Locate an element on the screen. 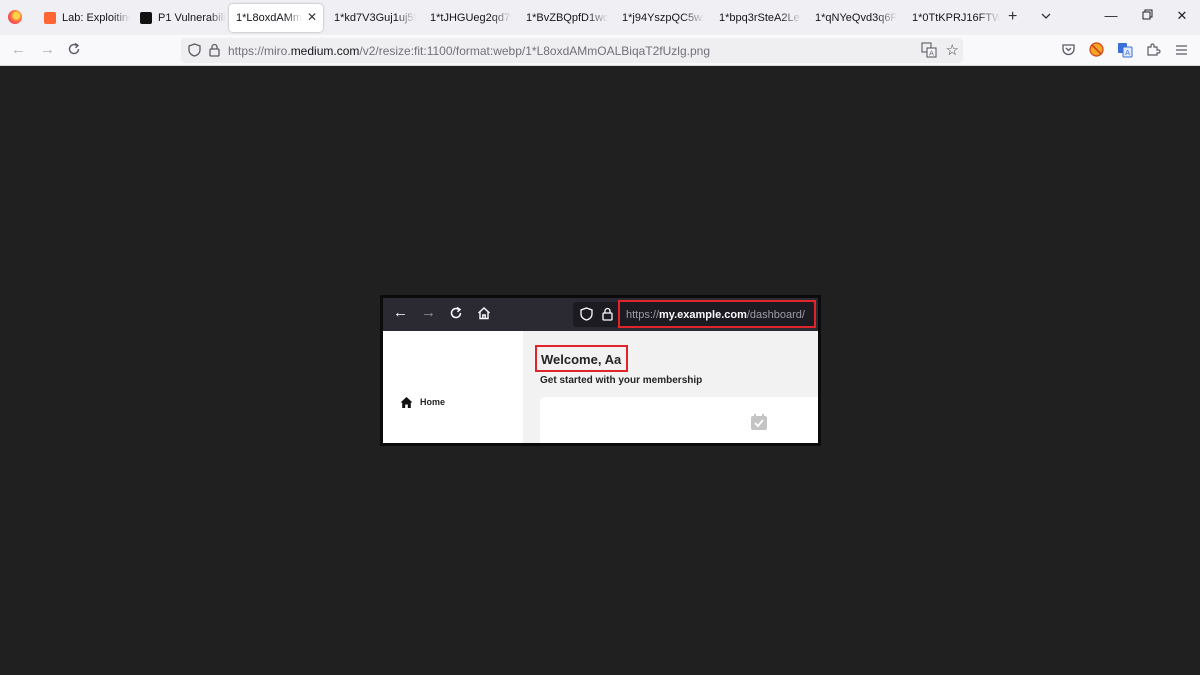 The width and height of the screenshot is (1200, 675). lock-icon is located at coordinates (214, 52).